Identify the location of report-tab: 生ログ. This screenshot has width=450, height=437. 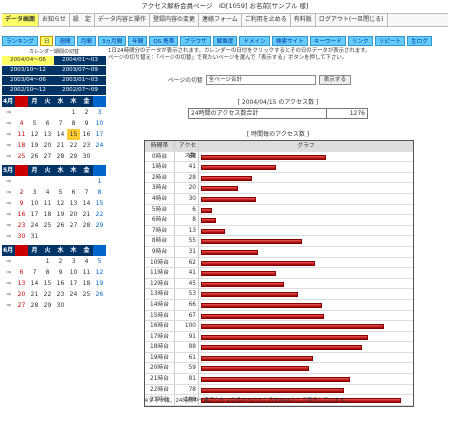
(419, 41).